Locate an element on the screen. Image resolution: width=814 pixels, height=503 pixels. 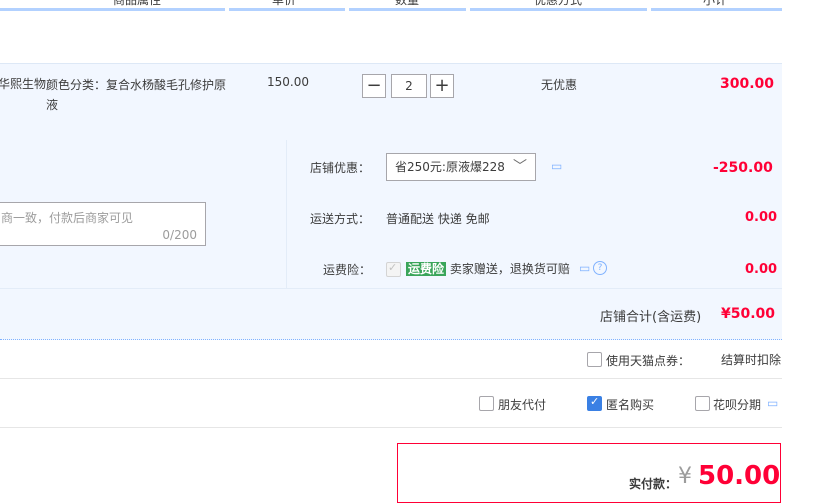
shop-total-amount: ¥50.00 is located at coordinates (748, 314).